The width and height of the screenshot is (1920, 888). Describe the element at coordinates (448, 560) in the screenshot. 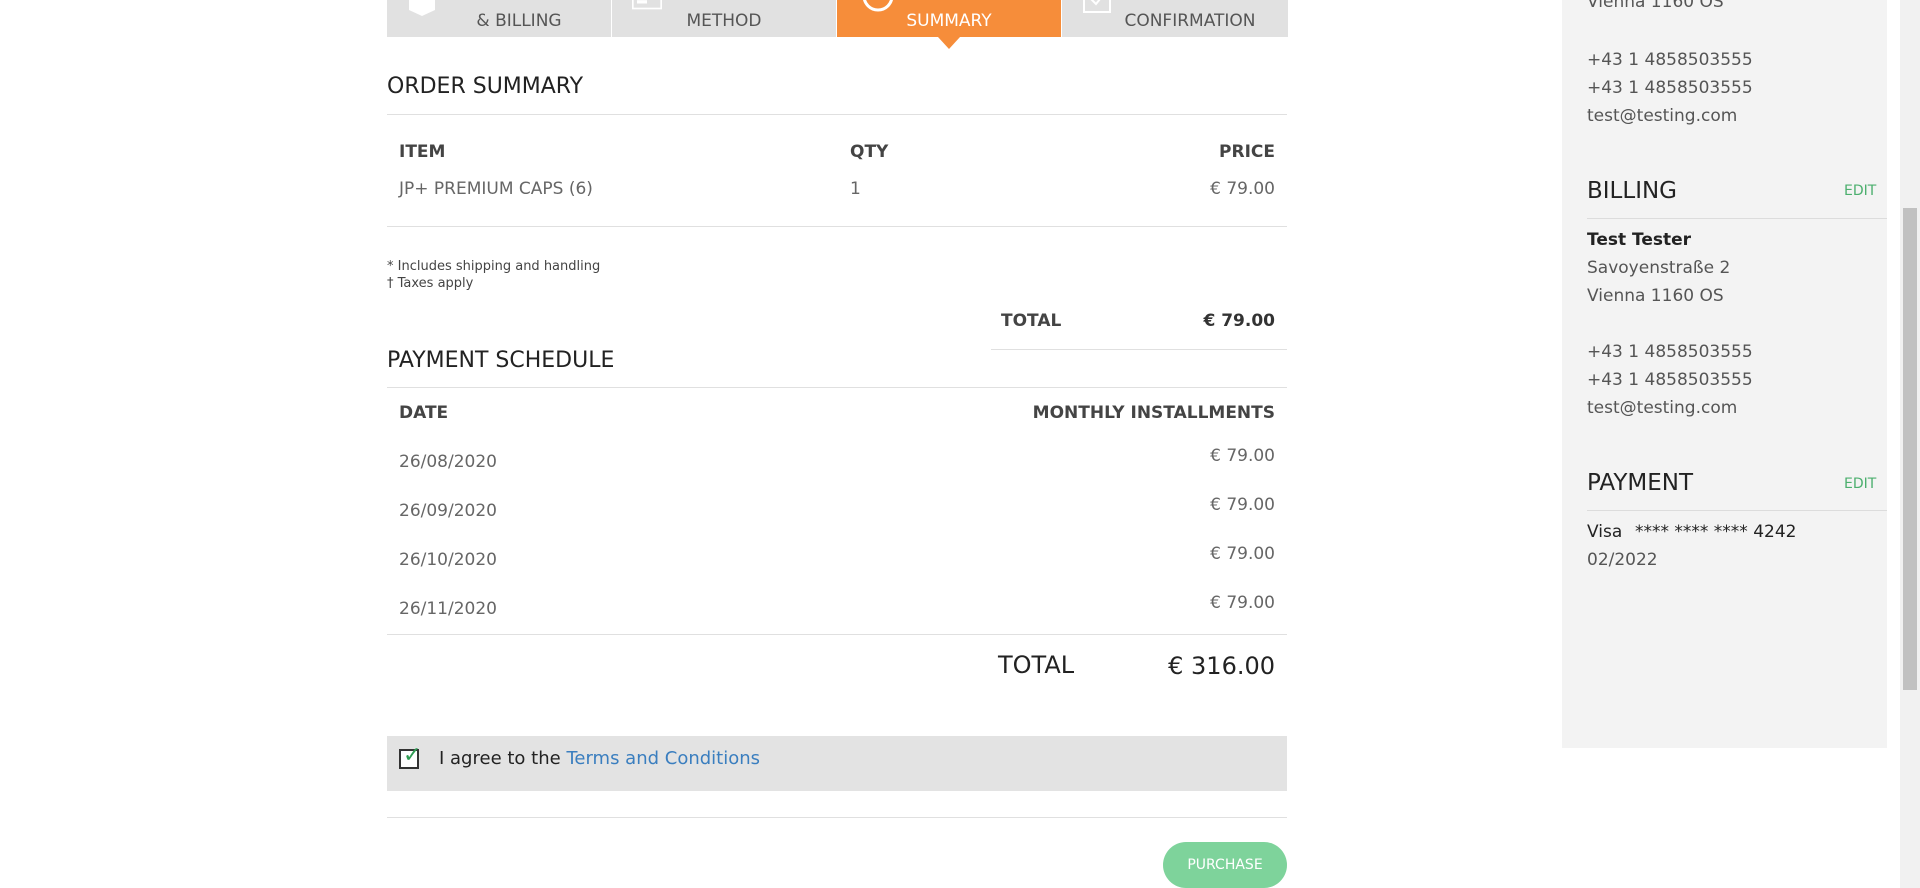

I see `schedule-date: 26/10/2020` at that location.